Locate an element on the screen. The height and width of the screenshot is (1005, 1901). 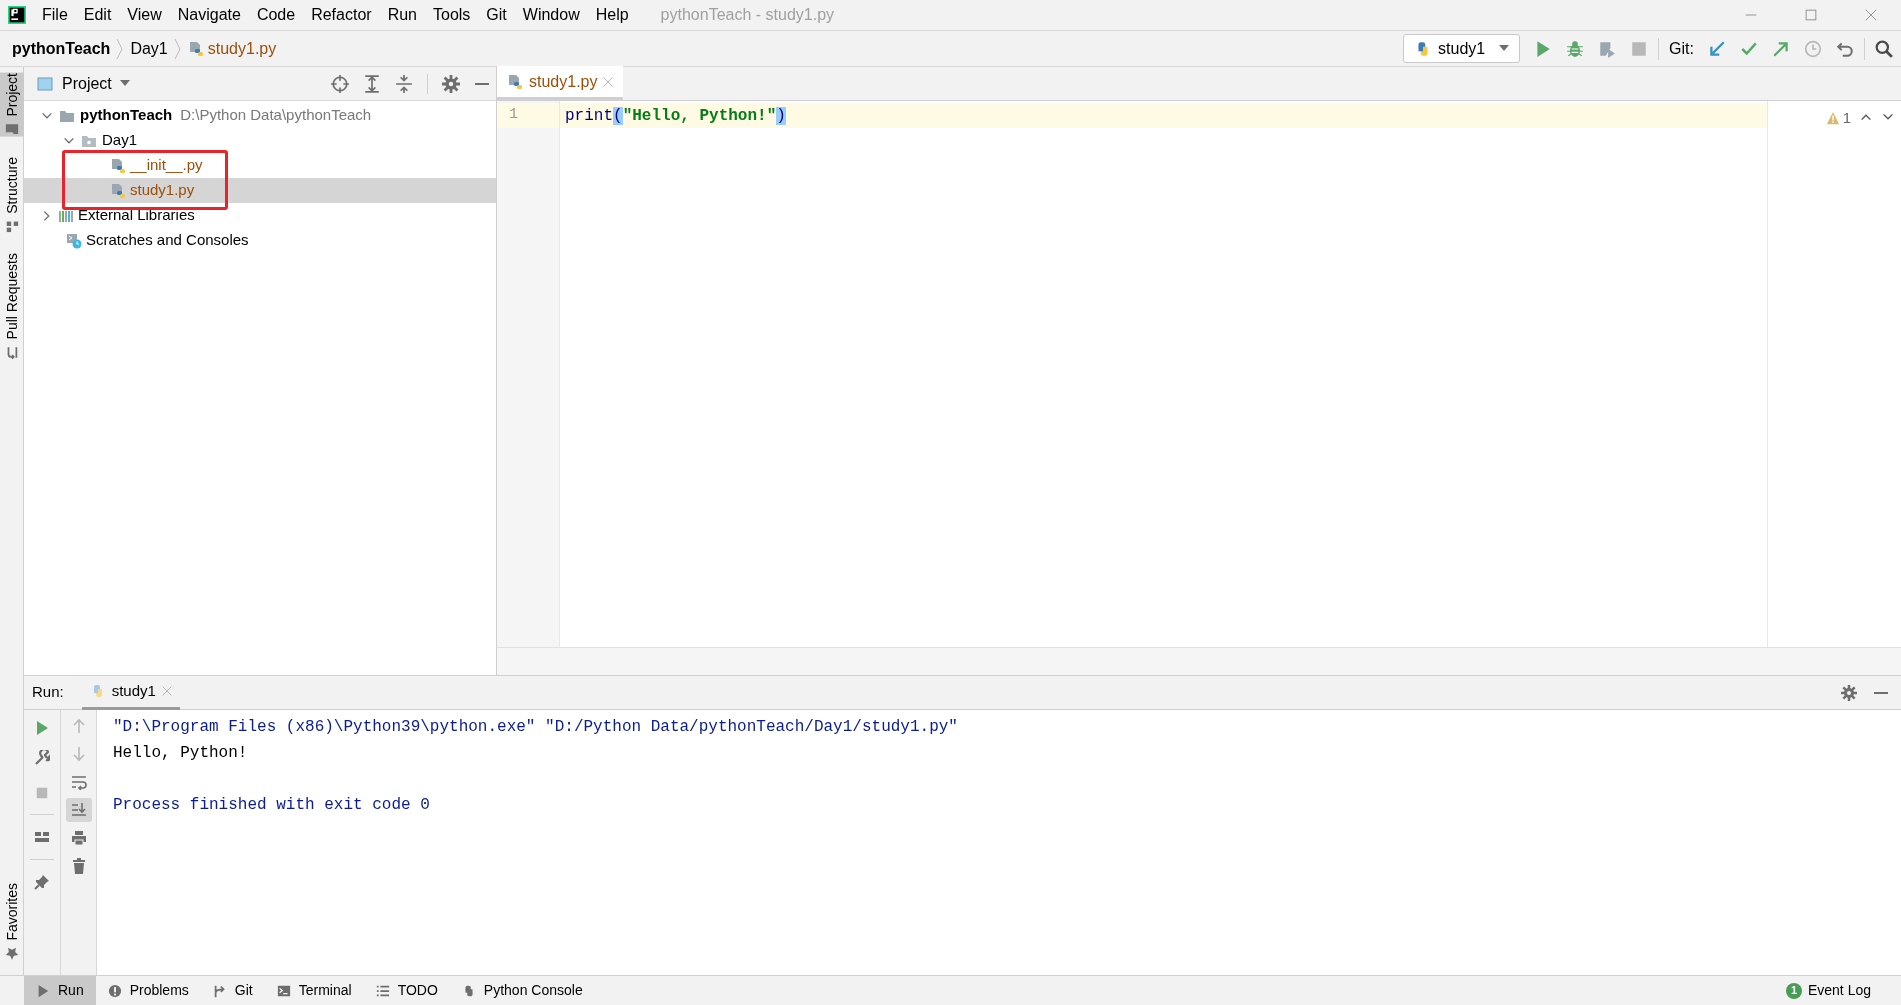
menu-item: Edit is located at coordinates (97, 15).